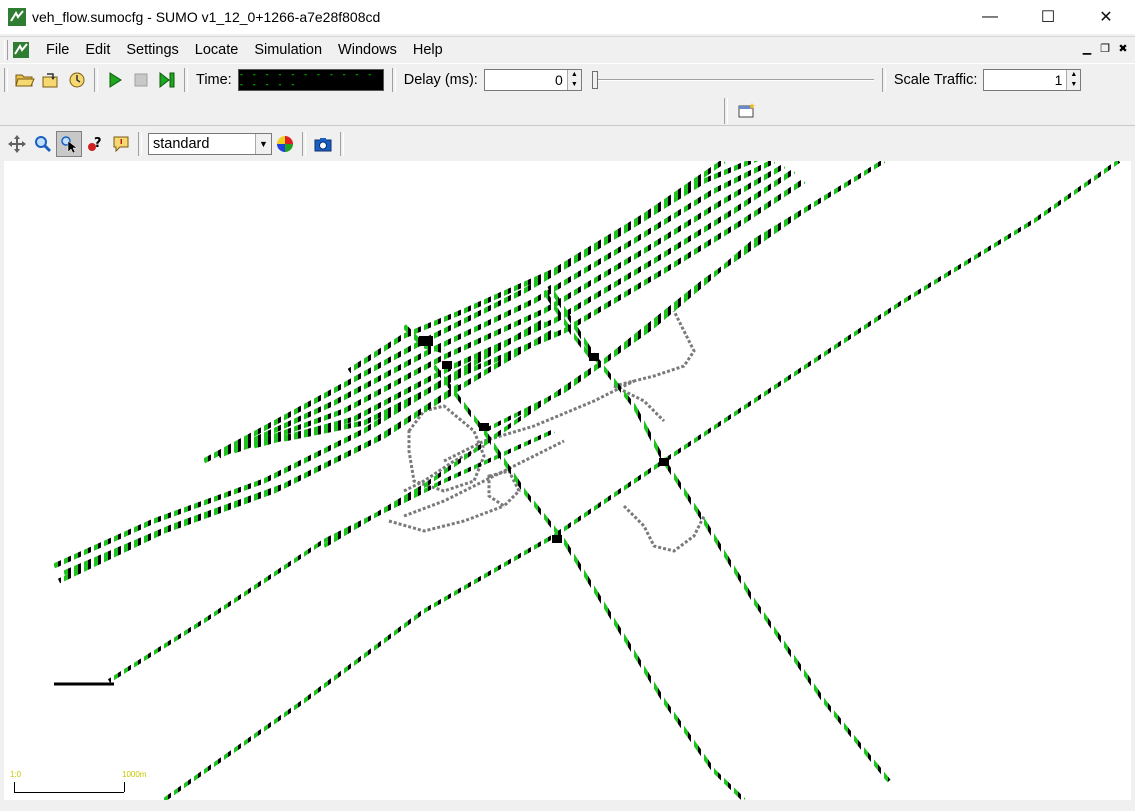  I want to click on reload-button, so click(51, 80).